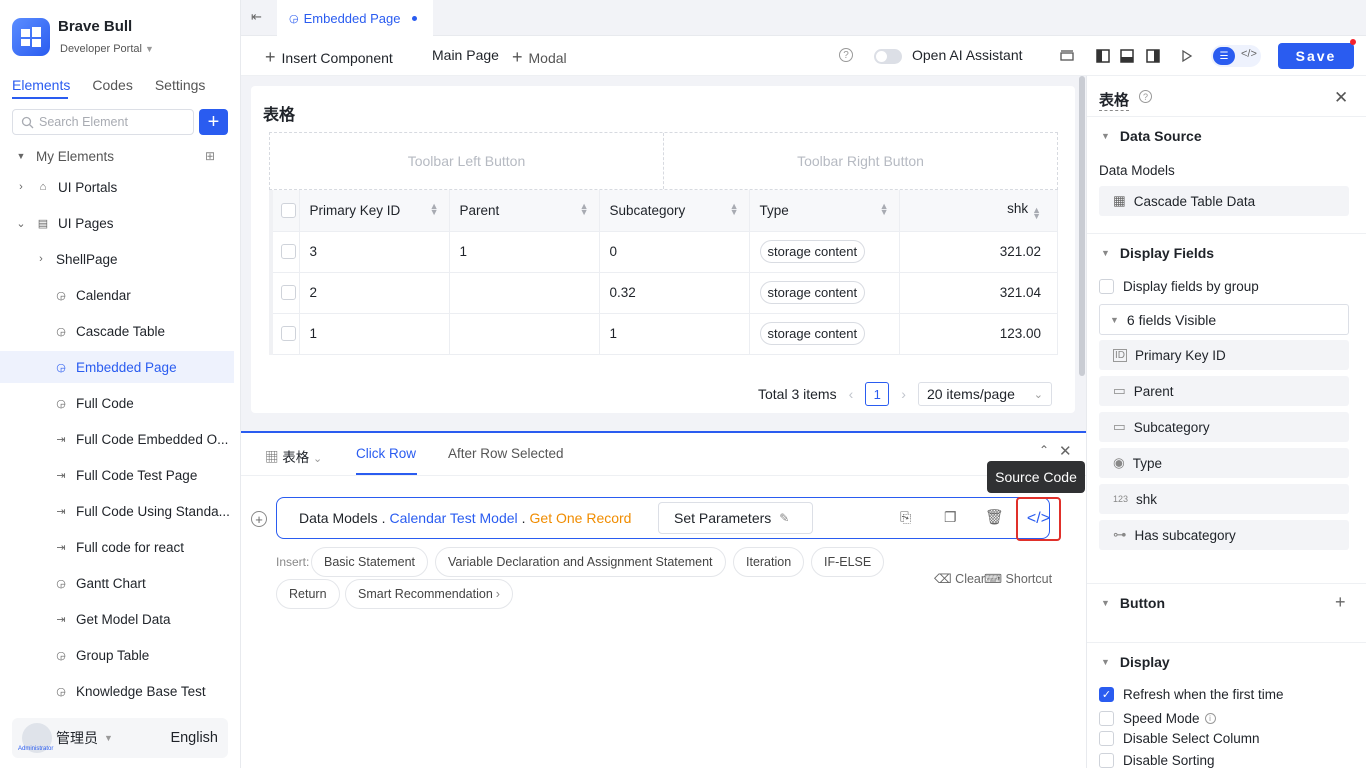  What do you see at coordinates (329, 57) in the screenshot?
I see `insert-component-button: + Insert Component` at bounding box center [329, 57].